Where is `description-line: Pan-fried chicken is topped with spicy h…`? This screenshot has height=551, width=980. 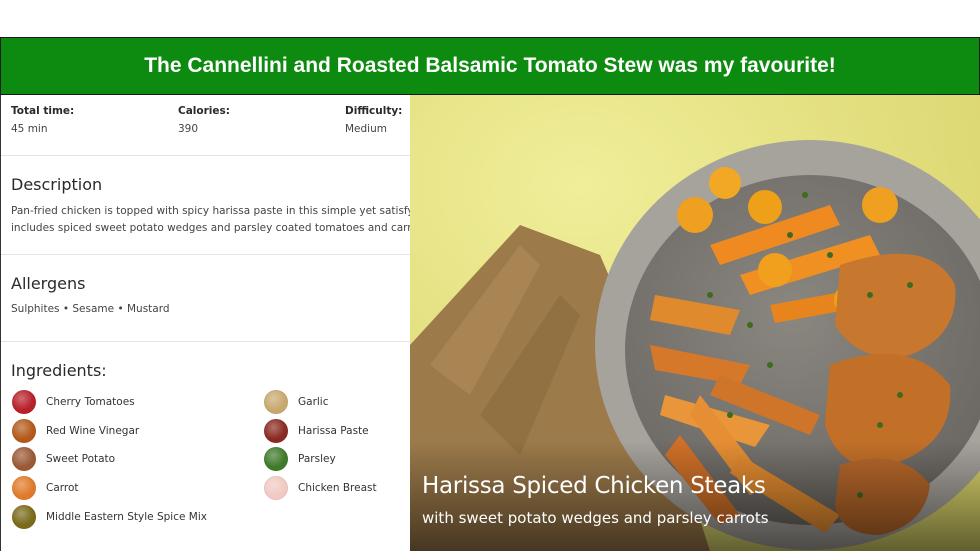
description-line: Pan-fried chicken is topped with spicy h… is located at coordinates (211, 211).